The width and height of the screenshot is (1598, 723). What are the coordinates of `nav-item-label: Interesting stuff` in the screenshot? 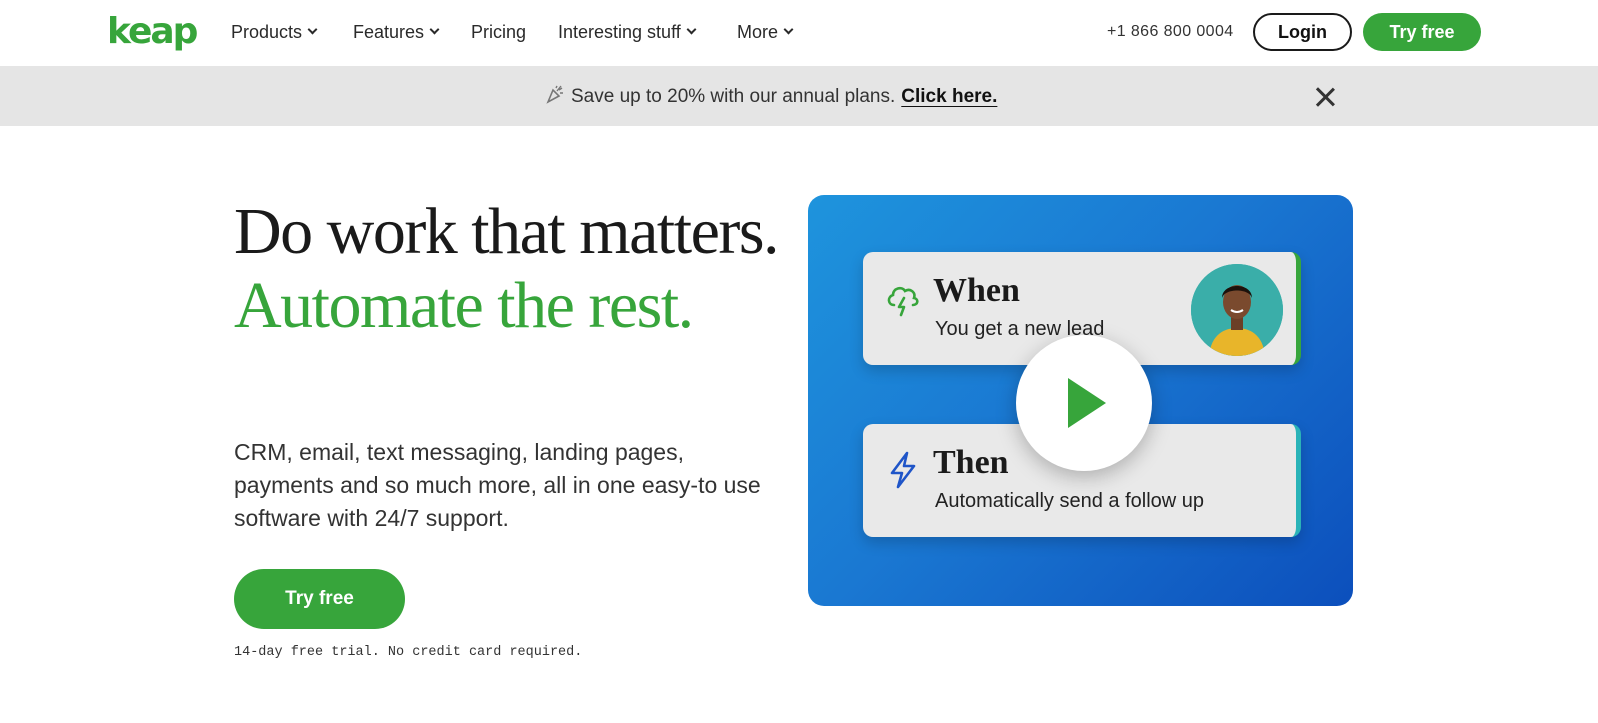 It's located at (619, 32).